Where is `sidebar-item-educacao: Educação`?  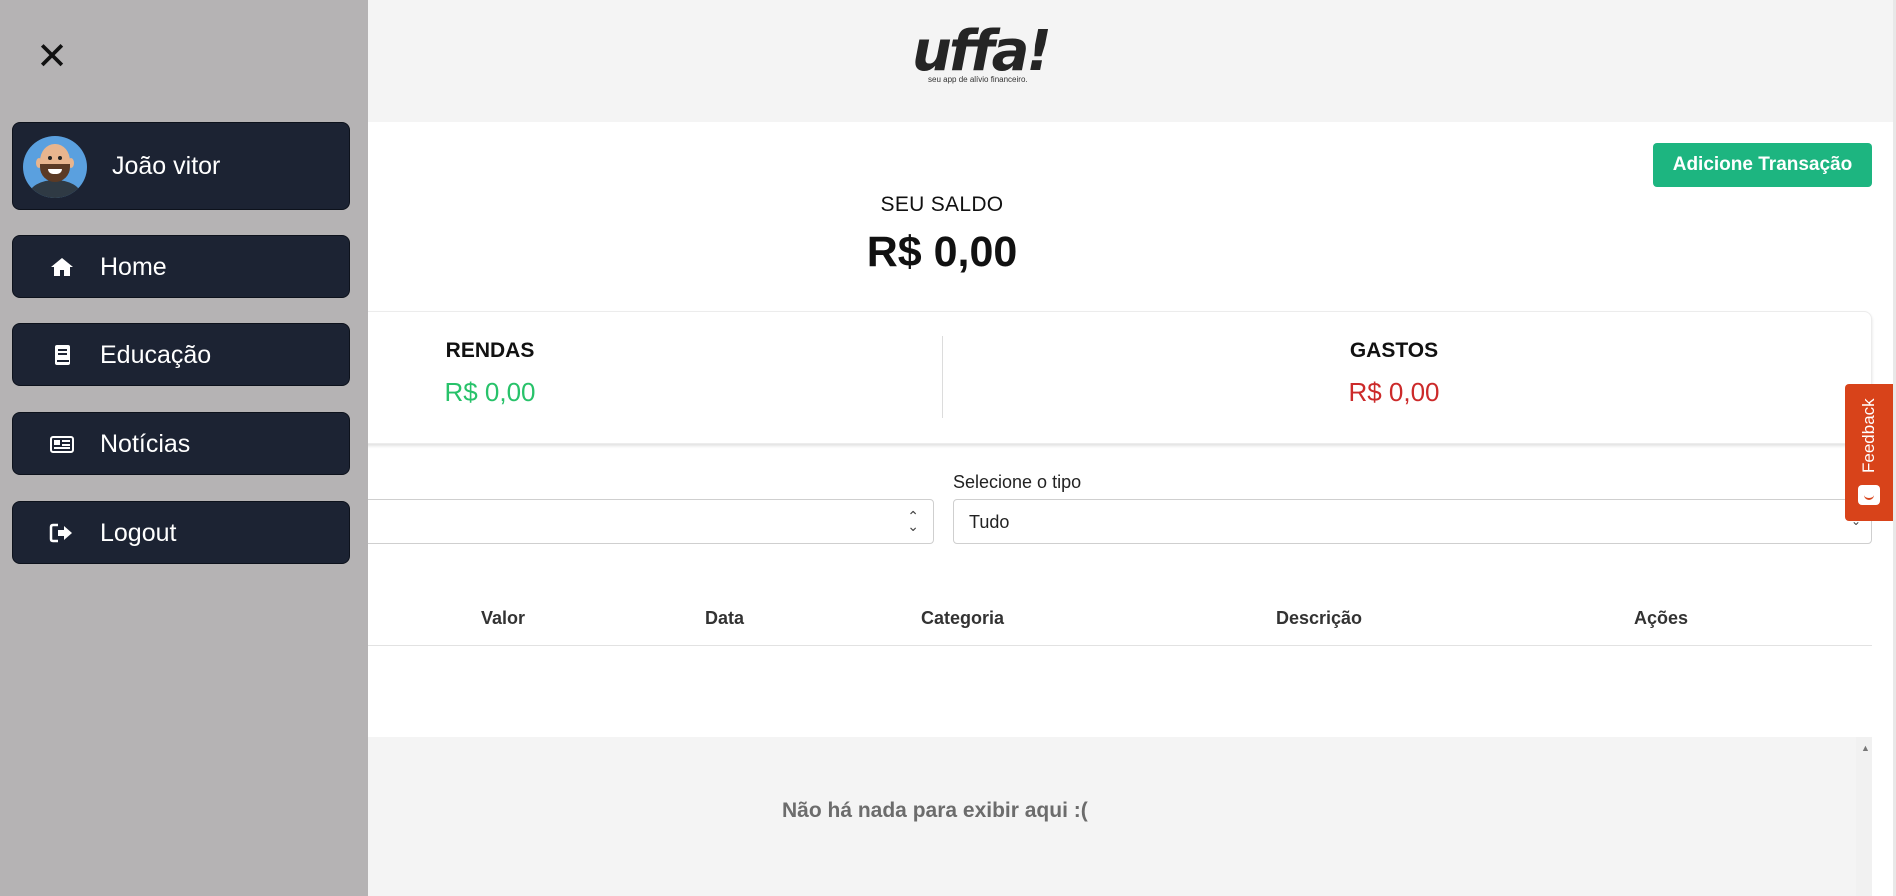
sidebar-item-educacao: Educação is located at coordinates (181, 354).